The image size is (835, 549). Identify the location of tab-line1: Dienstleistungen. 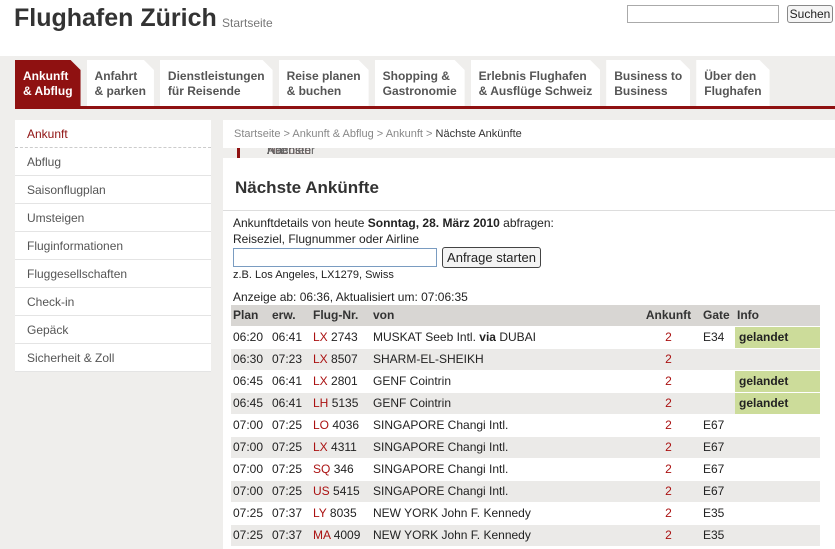
(216, 76).